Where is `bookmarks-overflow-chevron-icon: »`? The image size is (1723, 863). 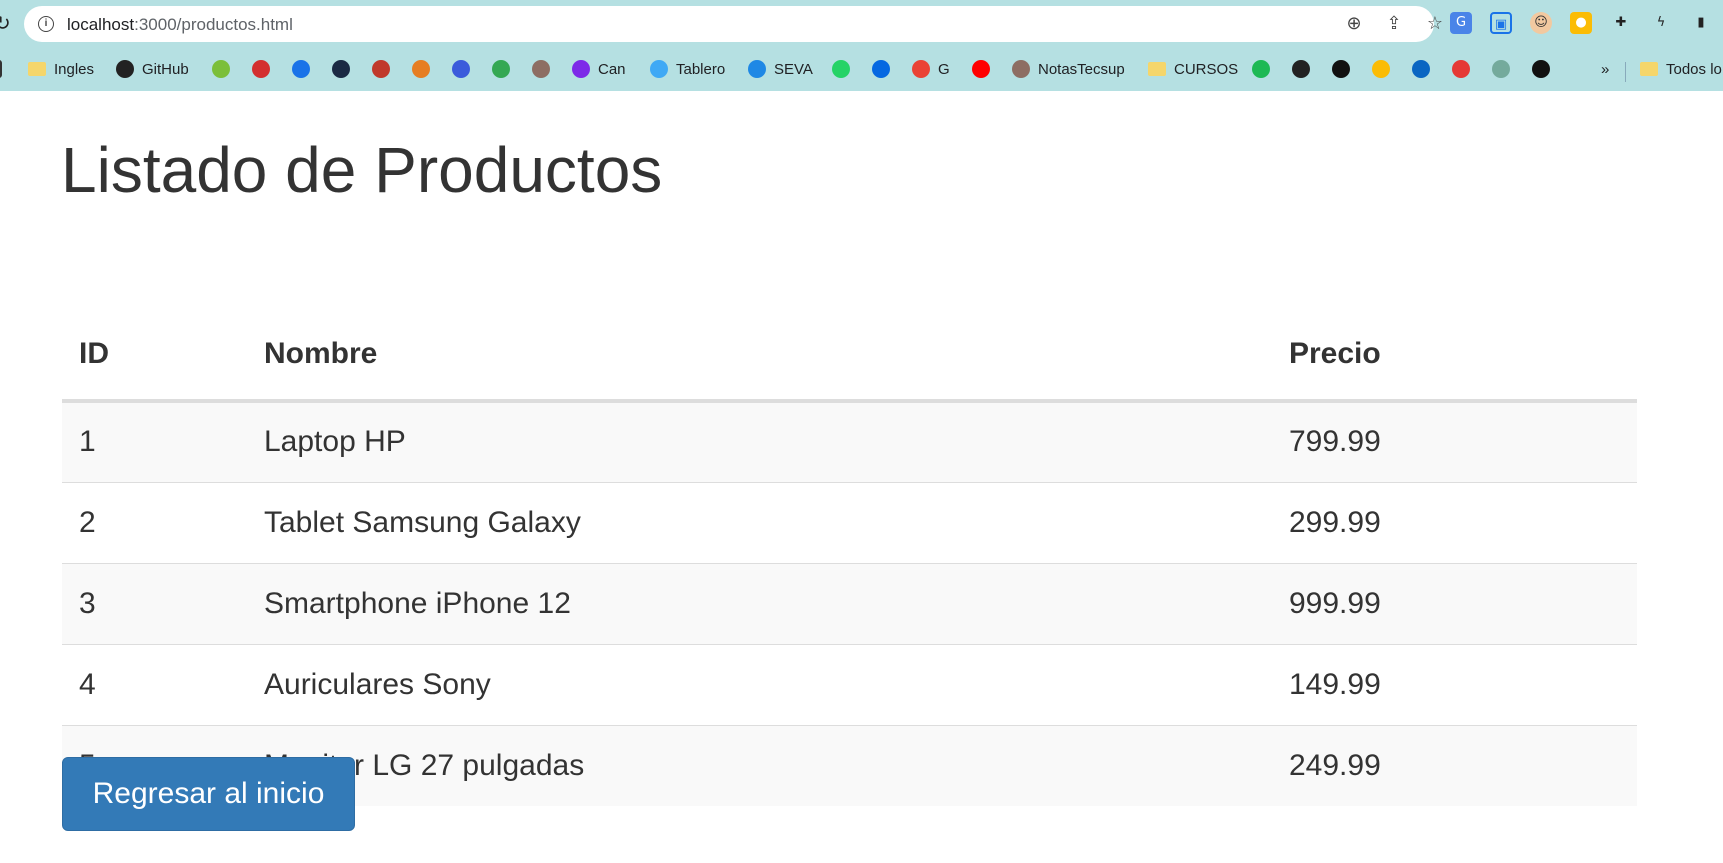 bookmarks-overflow-chevron-icon: » is located at coordinates (1605, 69).